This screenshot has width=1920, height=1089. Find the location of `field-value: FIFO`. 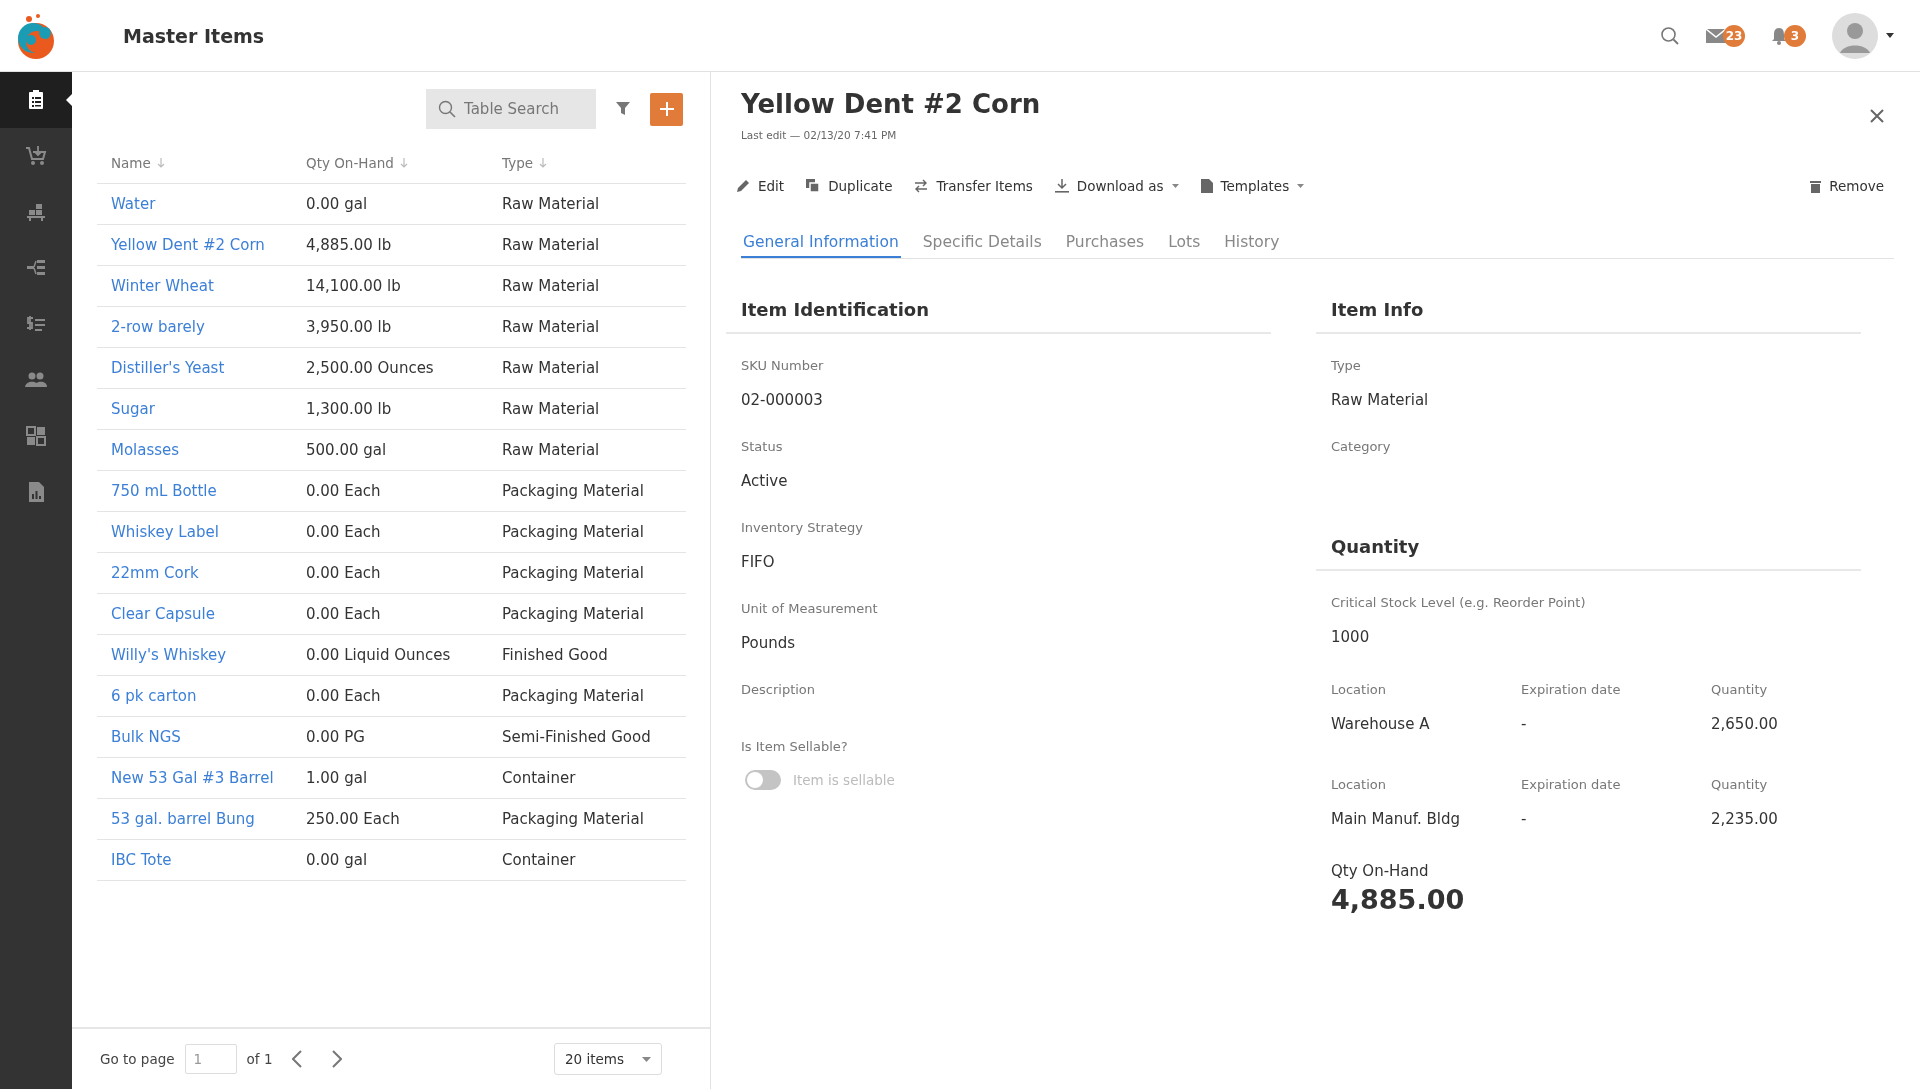

field-value: FIFO is located at coordinates (758, 562).